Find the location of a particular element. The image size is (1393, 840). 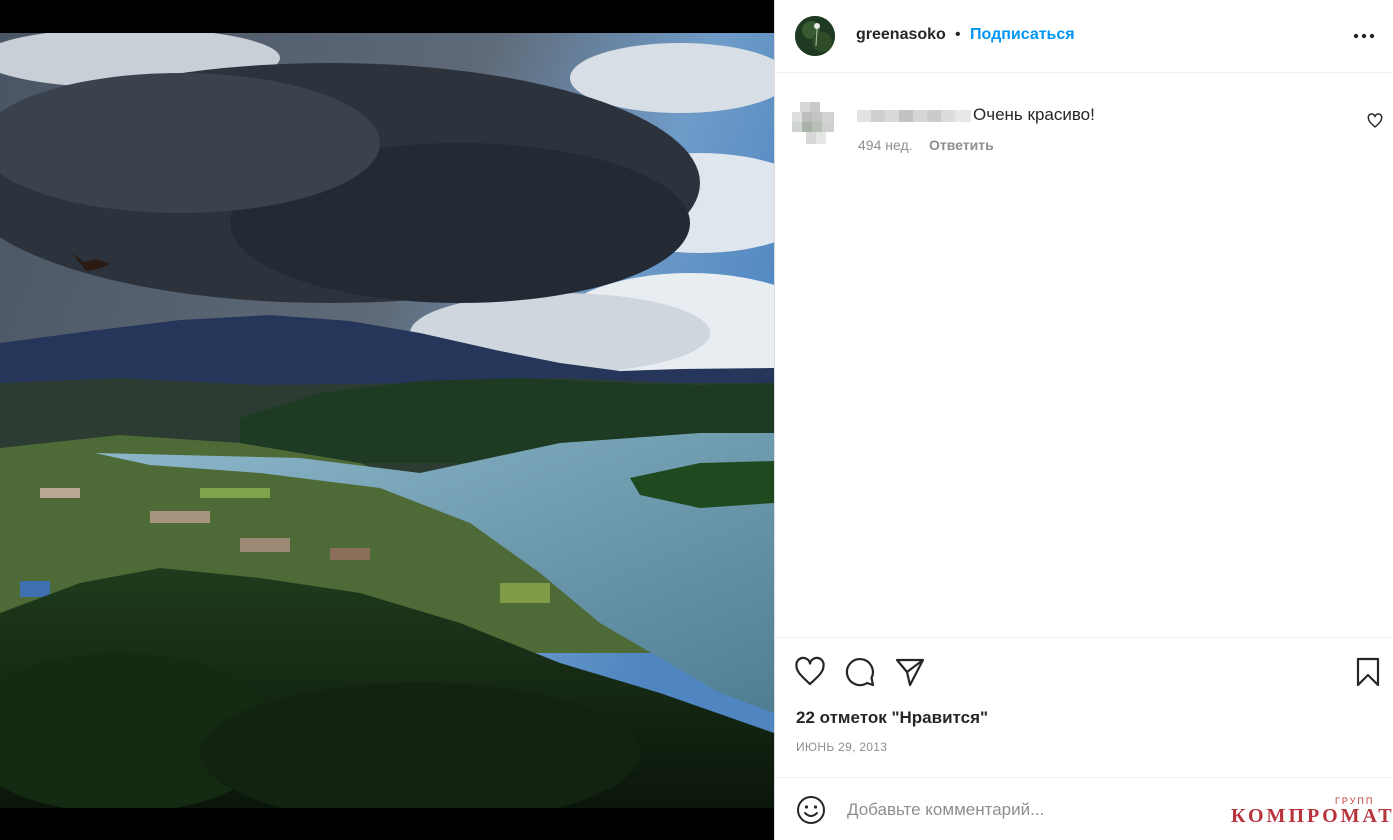

avatar-image is located at coordinates (815, 36).